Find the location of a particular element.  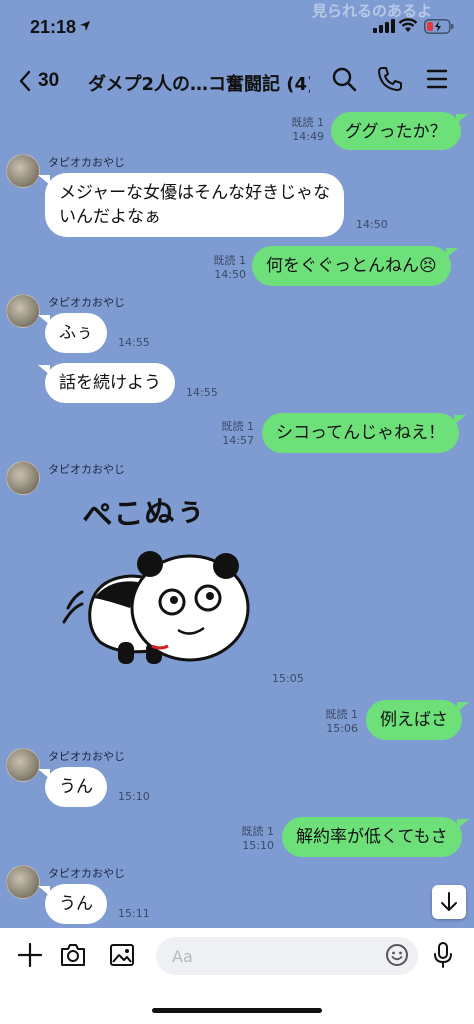

message-time: 14:49 is located at coordinates (308, 136).